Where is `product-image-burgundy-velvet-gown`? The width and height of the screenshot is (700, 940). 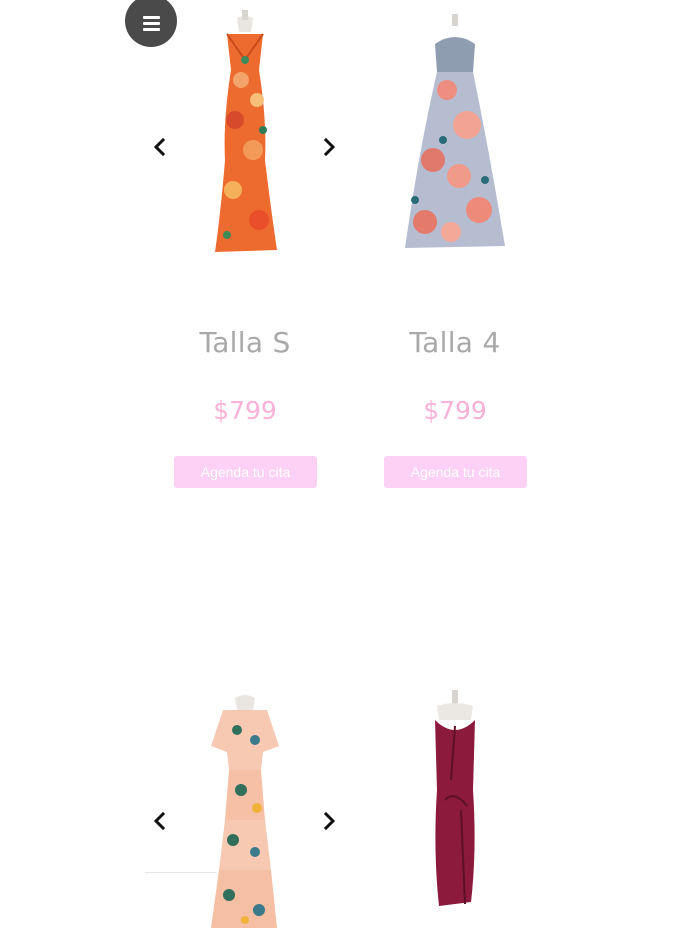
product-image-burgundy-velvet-gown is located at coordinates (455, 810).